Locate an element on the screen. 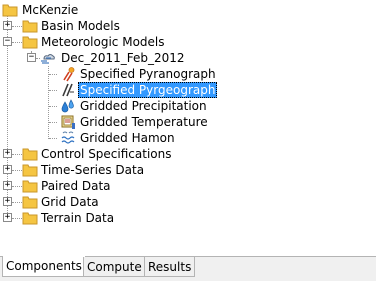 This screenshot has width=376, height=281. explorer-tab-bar: Components Compute Results is located at coordinates (188, 268).